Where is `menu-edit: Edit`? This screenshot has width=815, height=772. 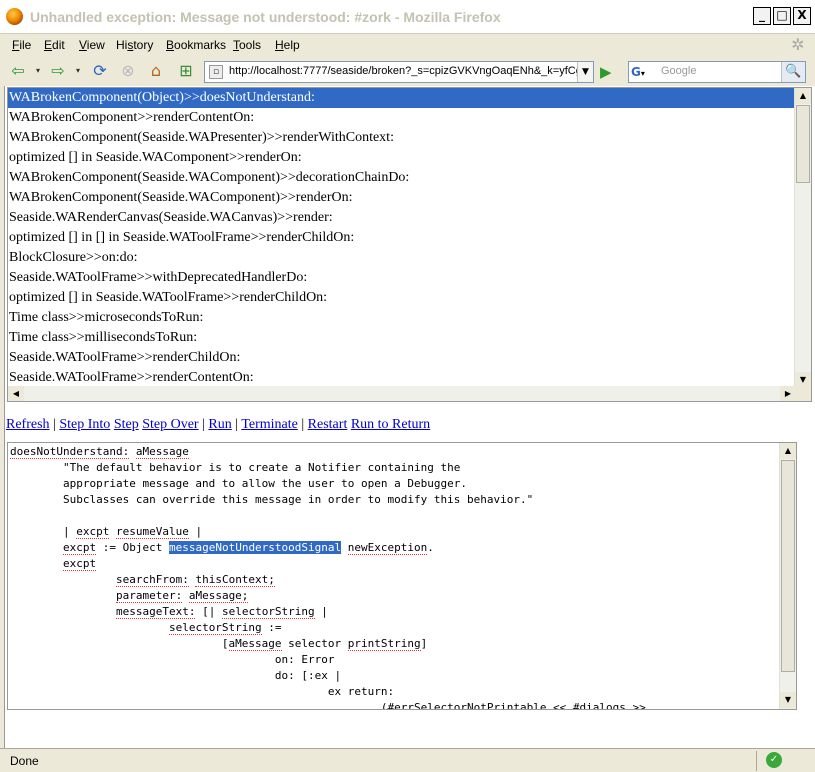 menu-edit: Edit is located at coordinates (54, 45).